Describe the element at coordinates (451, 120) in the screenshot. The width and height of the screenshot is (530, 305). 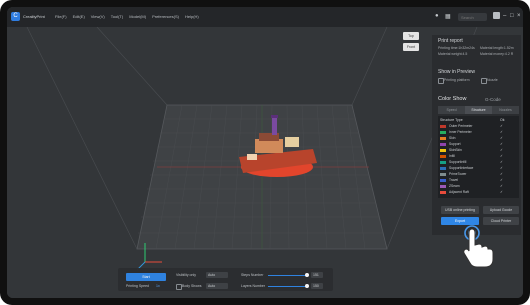
I see `legend-header-type: Structure Type` at that location.